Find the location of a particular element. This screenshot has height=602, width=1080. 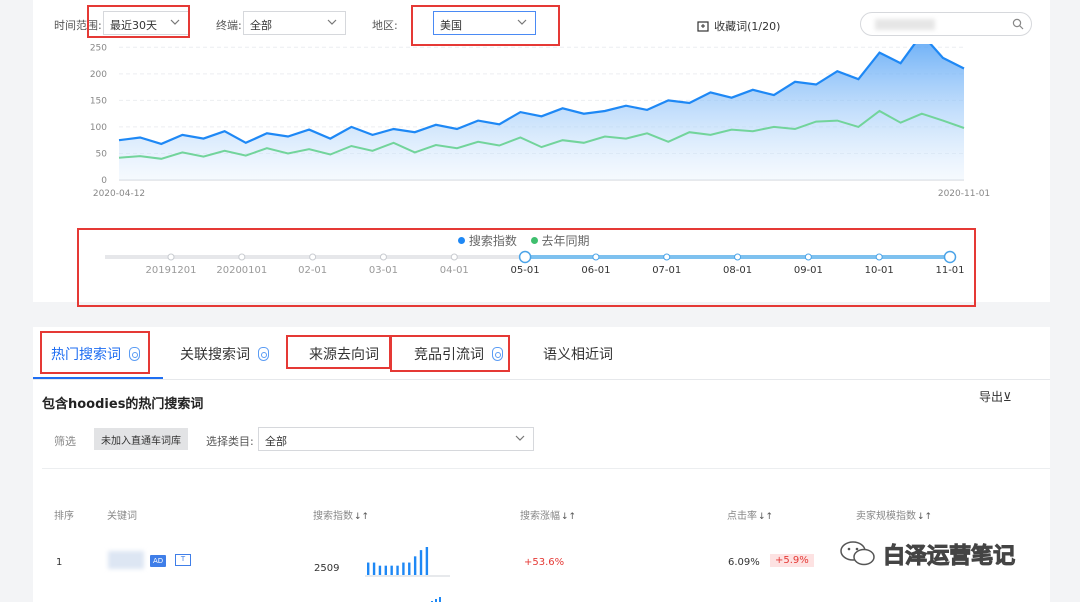

timeline-label: 20200101 is located at coordinates (242, 270).